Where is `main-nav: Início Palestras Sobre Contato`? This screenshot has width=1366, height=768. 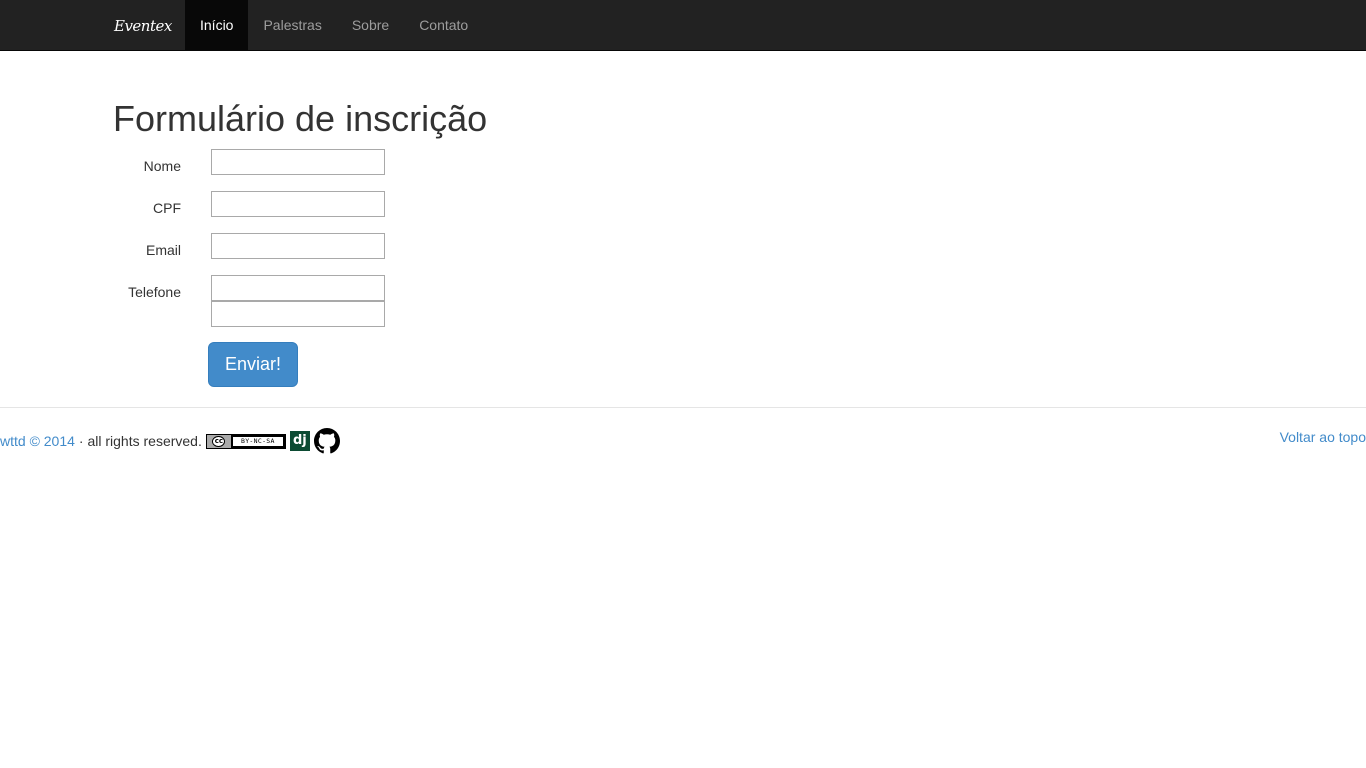
main-nav: Início Palestras Sobre Contato is located at coordinates (334, 25).